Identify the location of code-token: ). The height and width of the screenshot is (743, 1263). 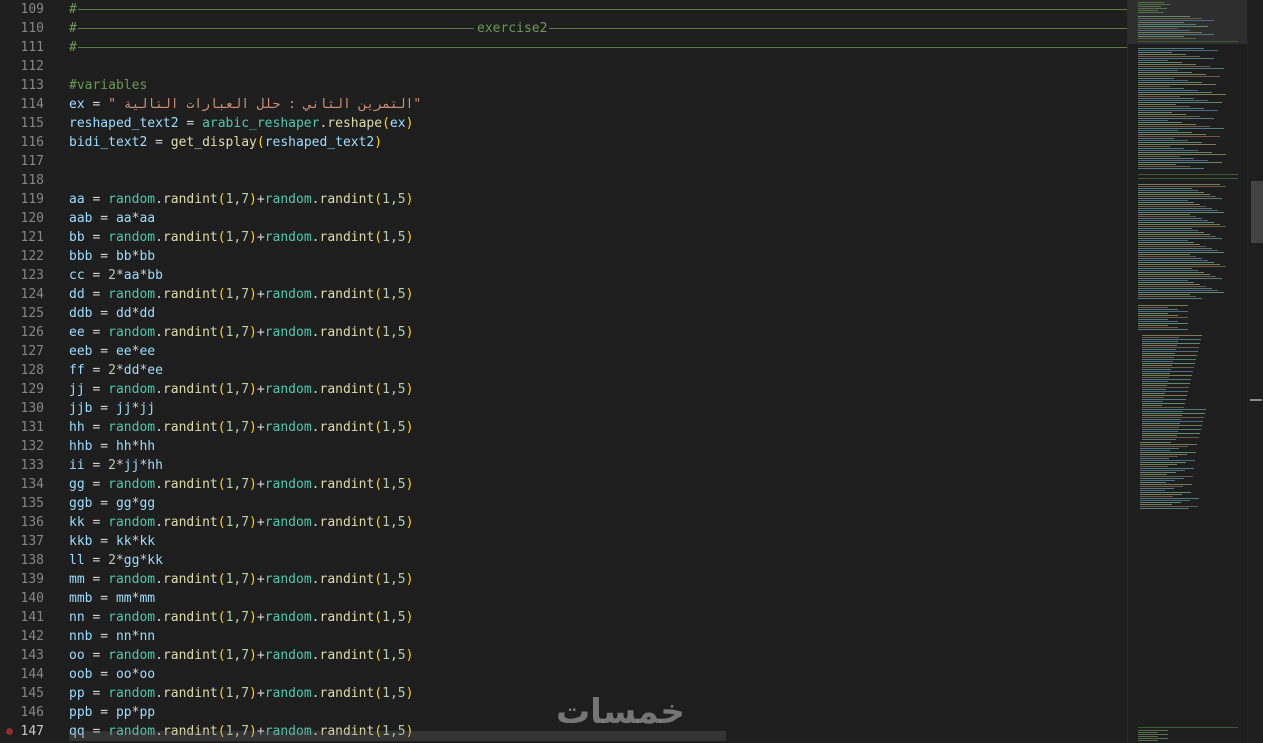
(409, 123).